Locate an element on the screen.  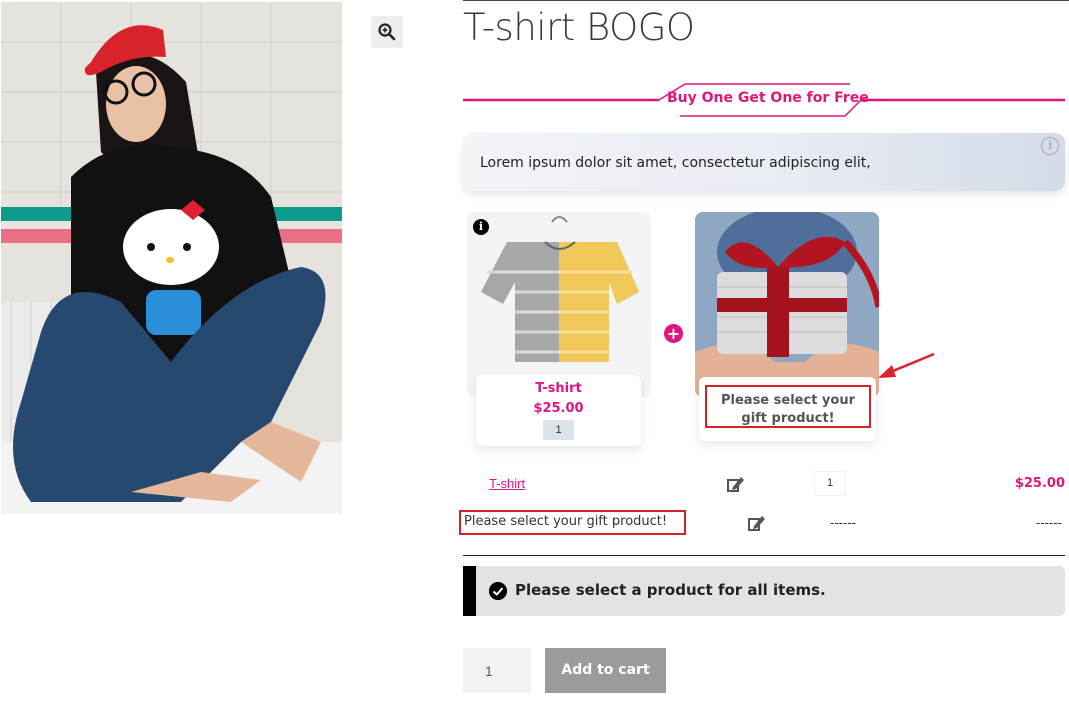
summary-gift-prompt: Please select your gift product! is located at coordinates (566, 521).